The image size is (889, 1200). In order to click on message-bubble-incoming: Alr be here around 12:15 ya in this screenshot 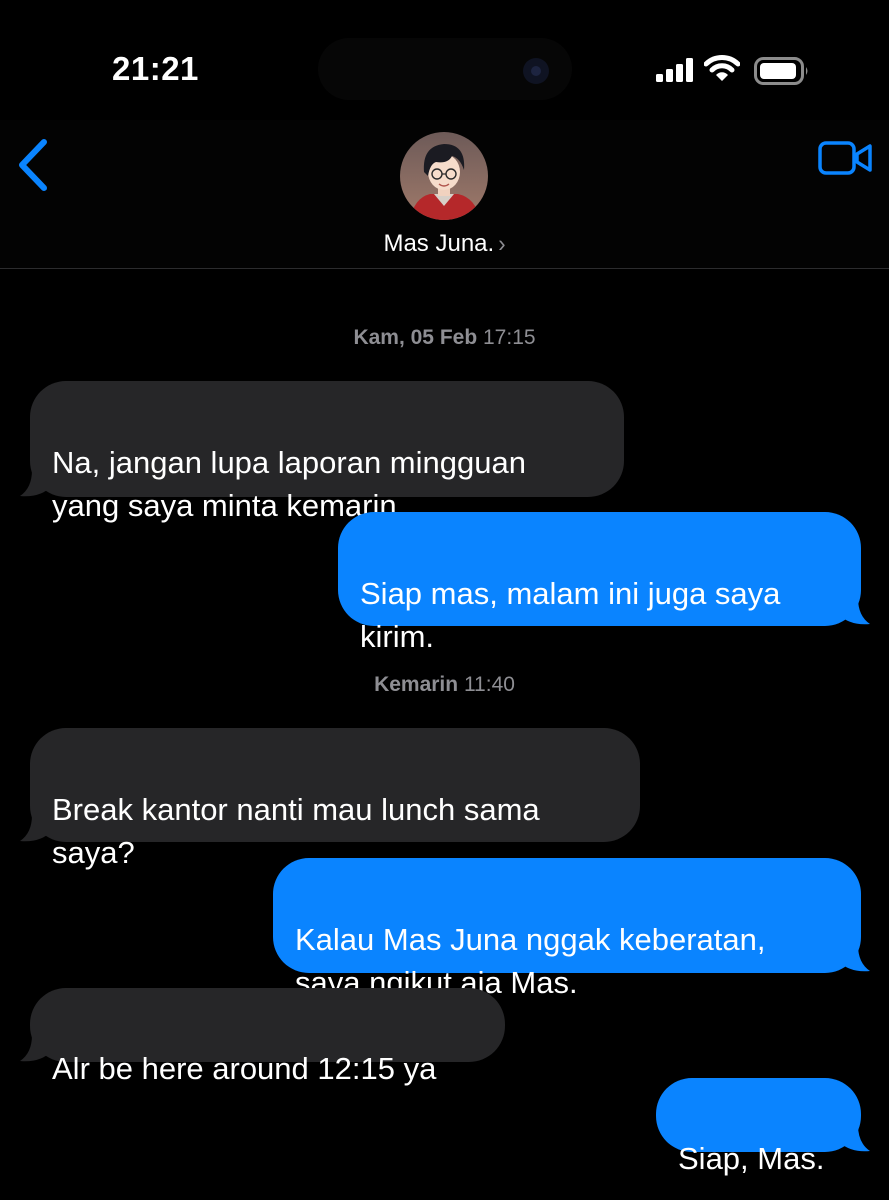, I will do `click(267, 1037)`.